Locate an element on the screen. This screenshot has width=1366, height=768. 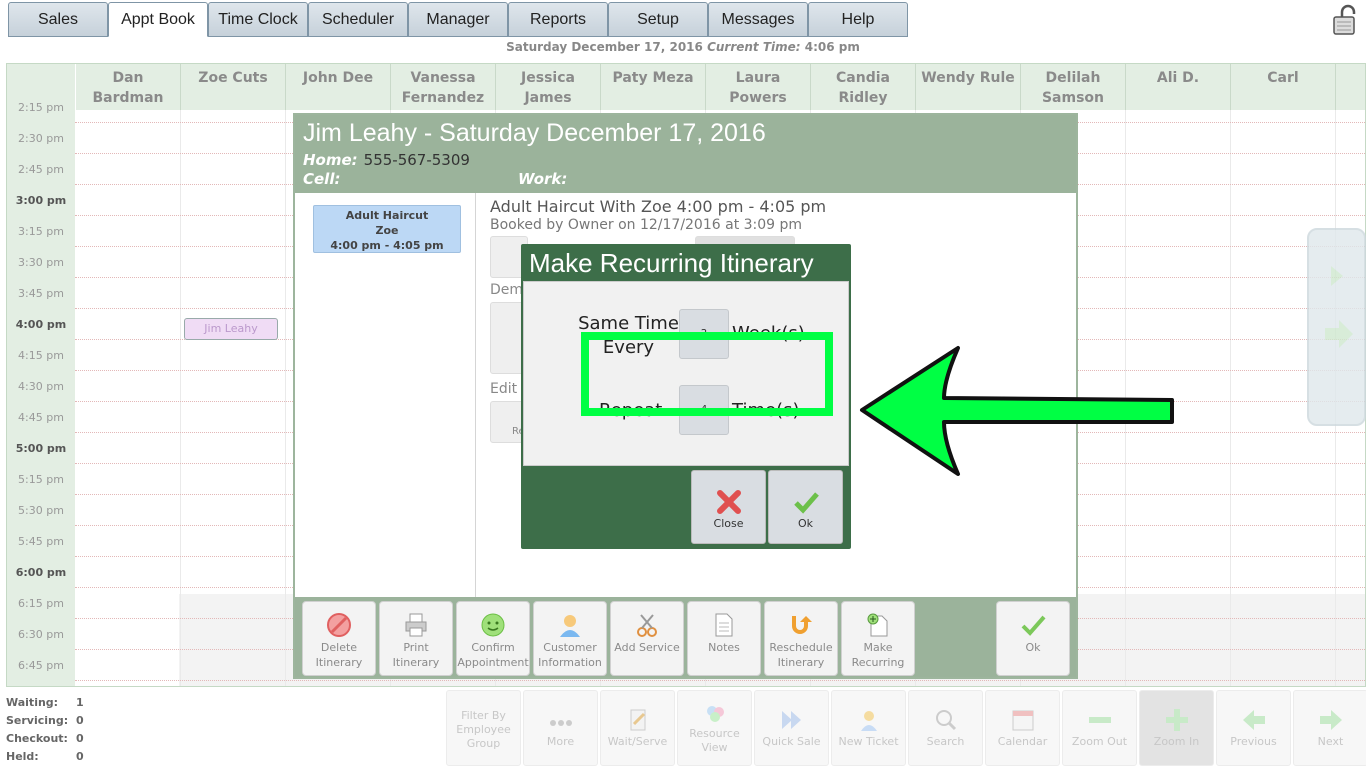
reschedule-icon is located at coordinates (802, 625).